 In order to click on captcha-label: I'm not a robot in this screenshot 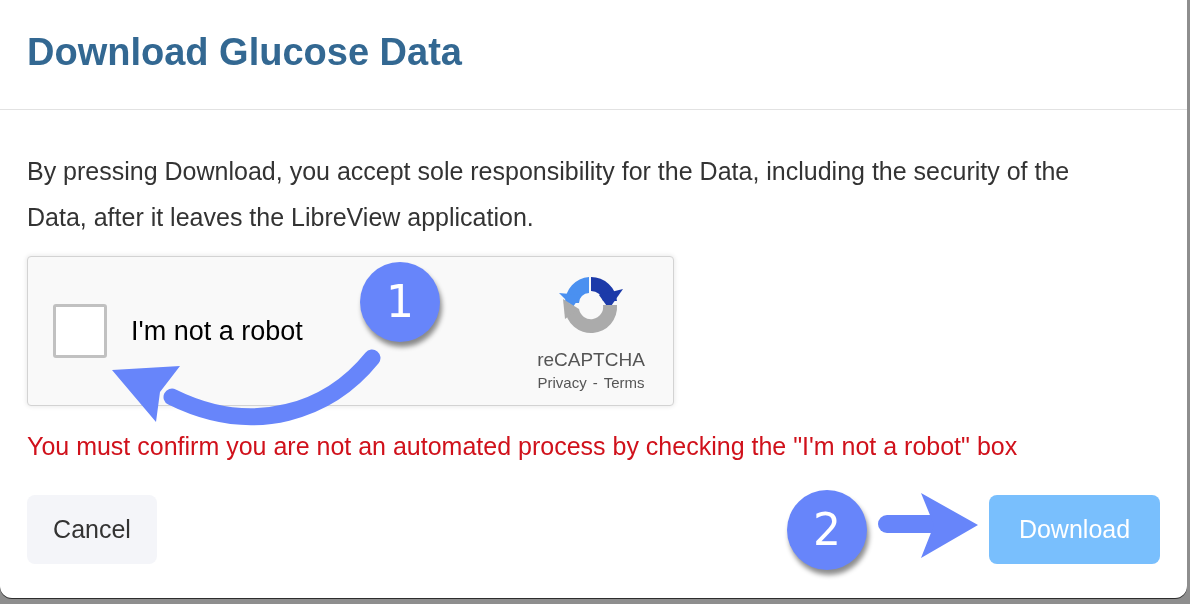, I will do `click(217, 331)`.